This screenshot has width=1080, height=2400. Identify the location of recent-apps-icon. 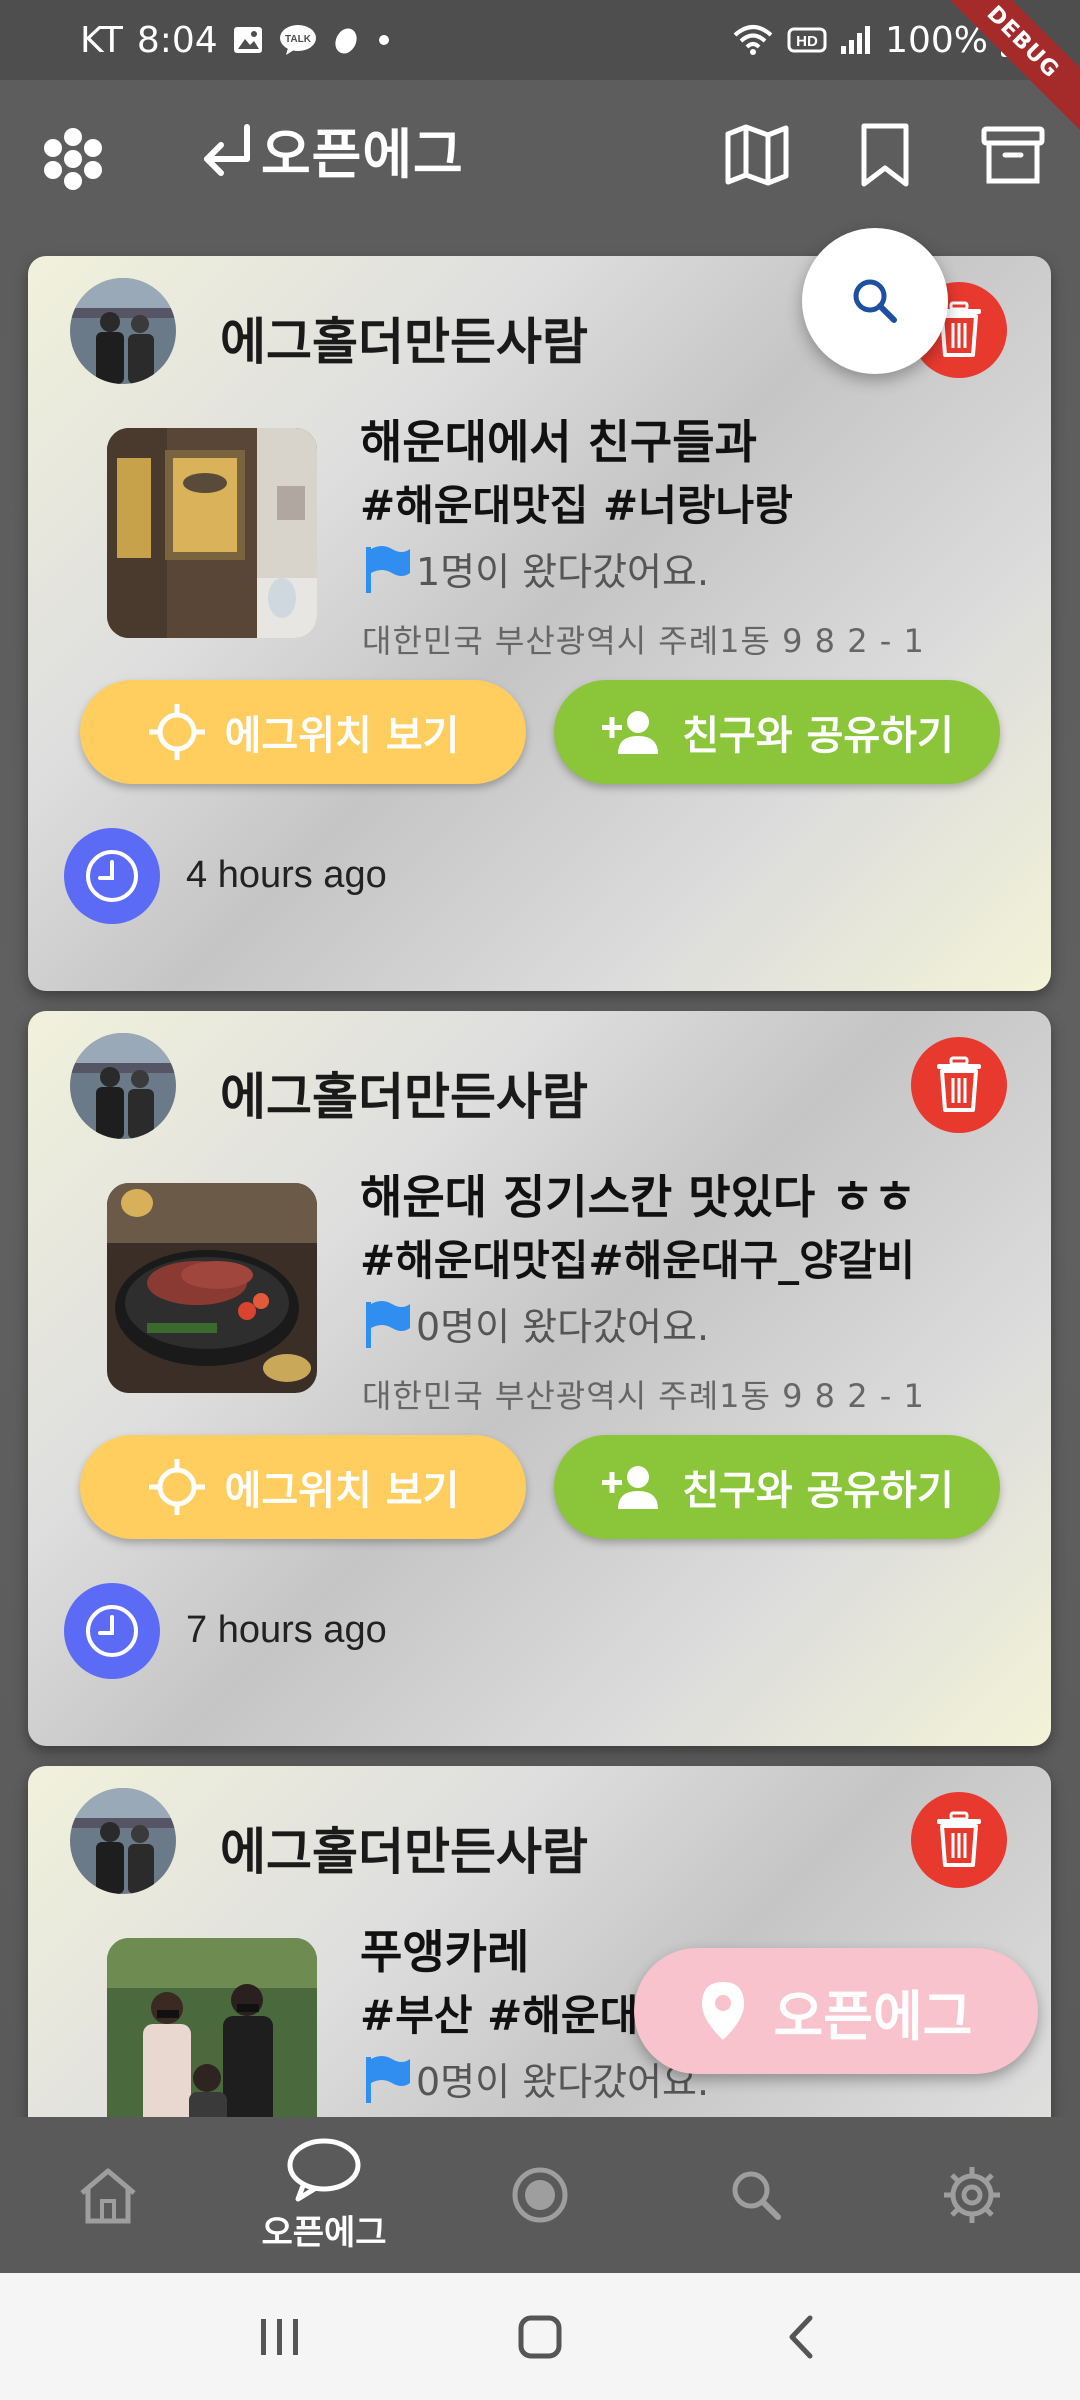
(279, 2336).